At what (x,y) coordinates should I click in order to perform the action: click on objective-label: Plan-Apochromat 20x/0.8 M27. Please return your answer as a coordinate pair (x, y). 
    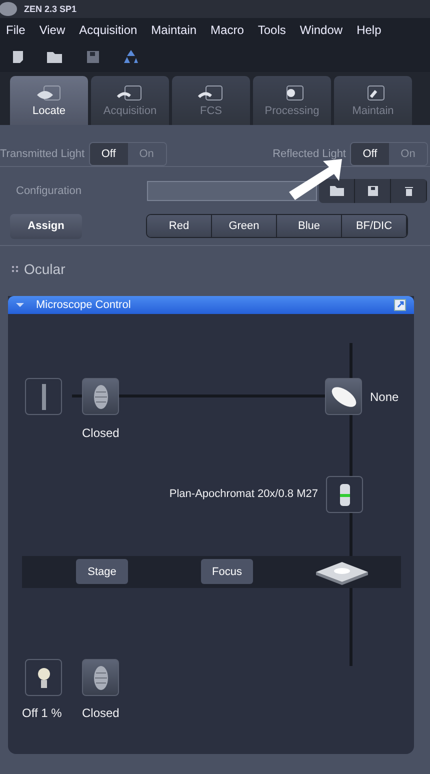
    Looking at the image, I should click on (243, 494).